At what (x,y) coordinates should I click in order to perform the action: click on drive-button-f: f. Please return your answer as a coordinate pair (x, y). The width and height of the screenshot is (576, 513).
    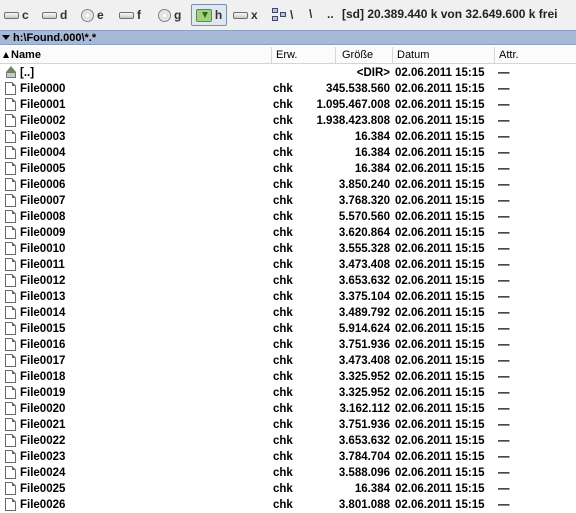
    Looking at the image, I should click on (130, 15).